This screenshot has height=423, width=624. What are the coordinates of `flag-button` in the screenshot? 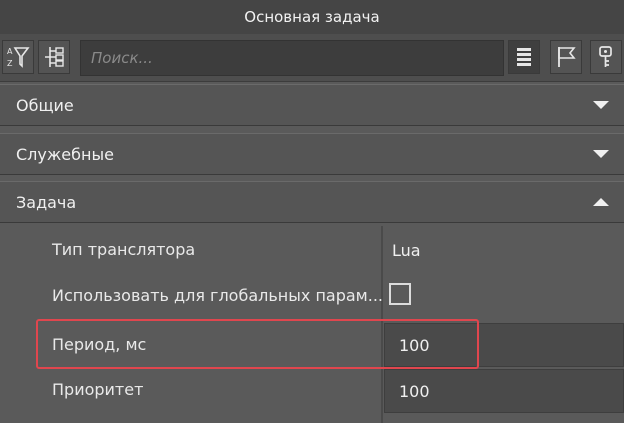 It's located at (566, 57).